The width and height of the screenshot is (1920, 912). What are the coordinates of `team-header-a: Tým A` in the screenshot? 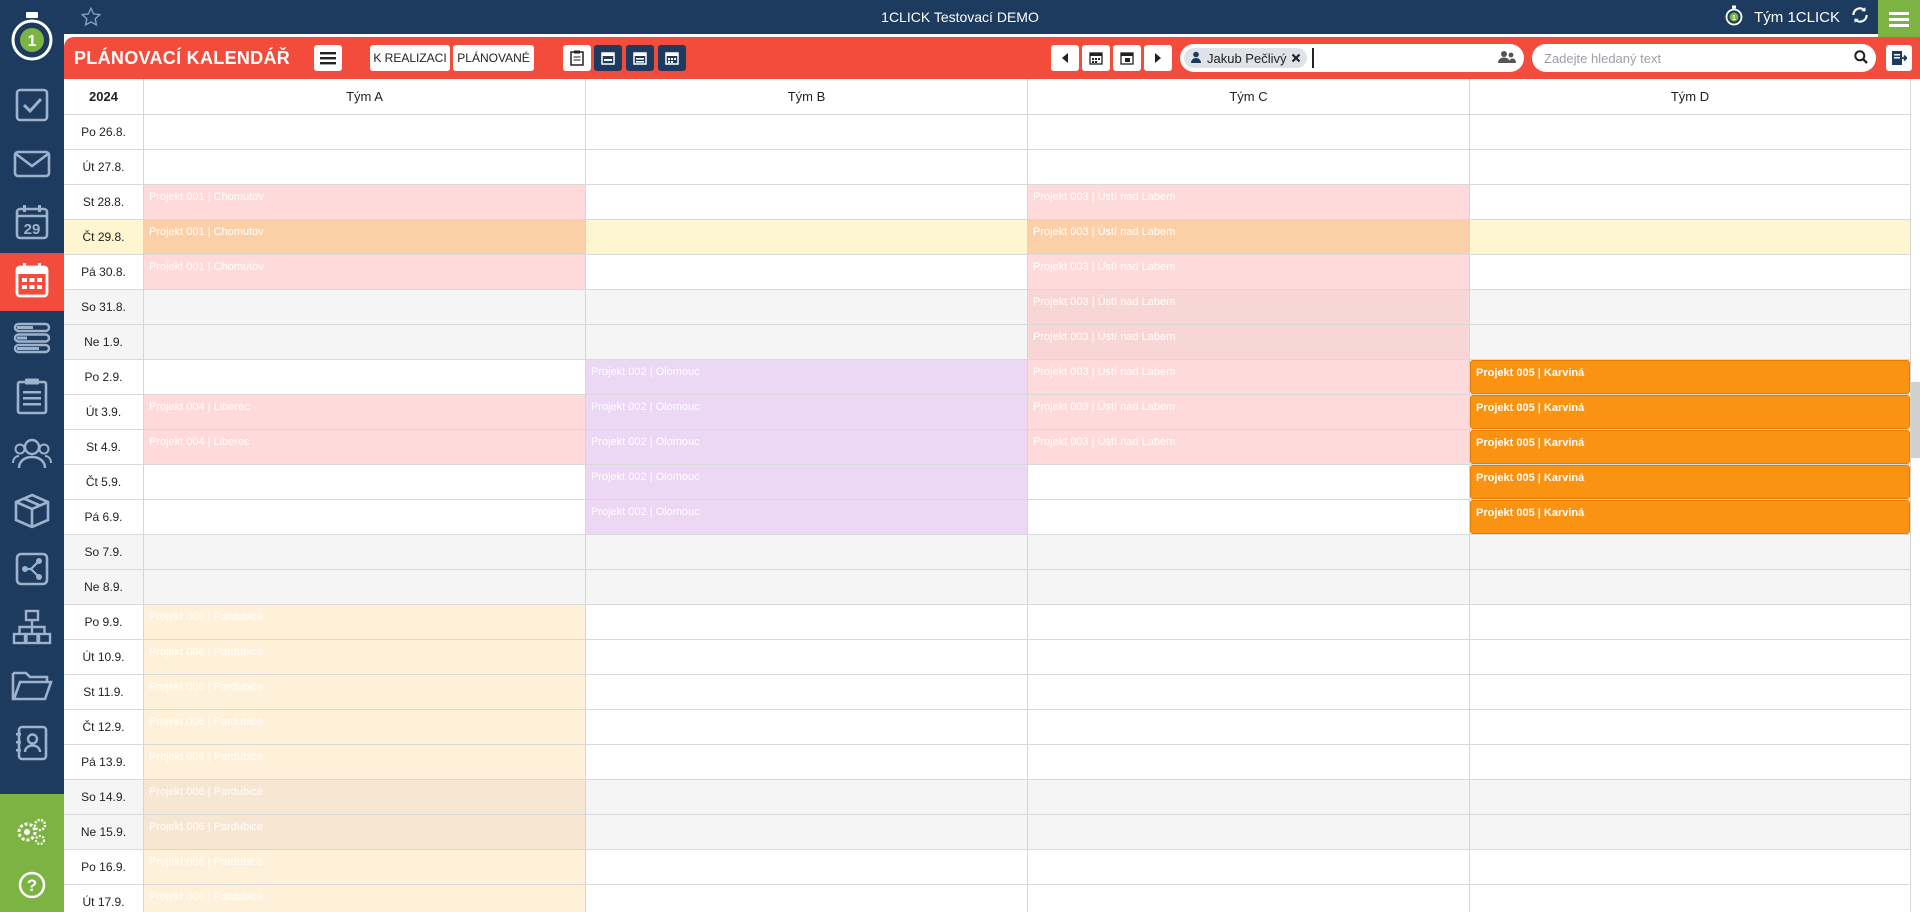 It's located at (365, 97).